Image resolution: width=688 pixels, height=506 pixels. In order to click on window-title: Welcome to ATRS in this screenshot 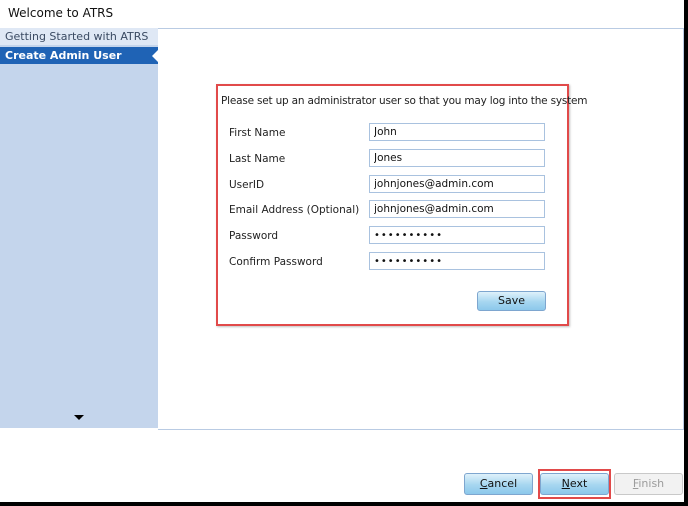, I will do `click(61, 13)`.